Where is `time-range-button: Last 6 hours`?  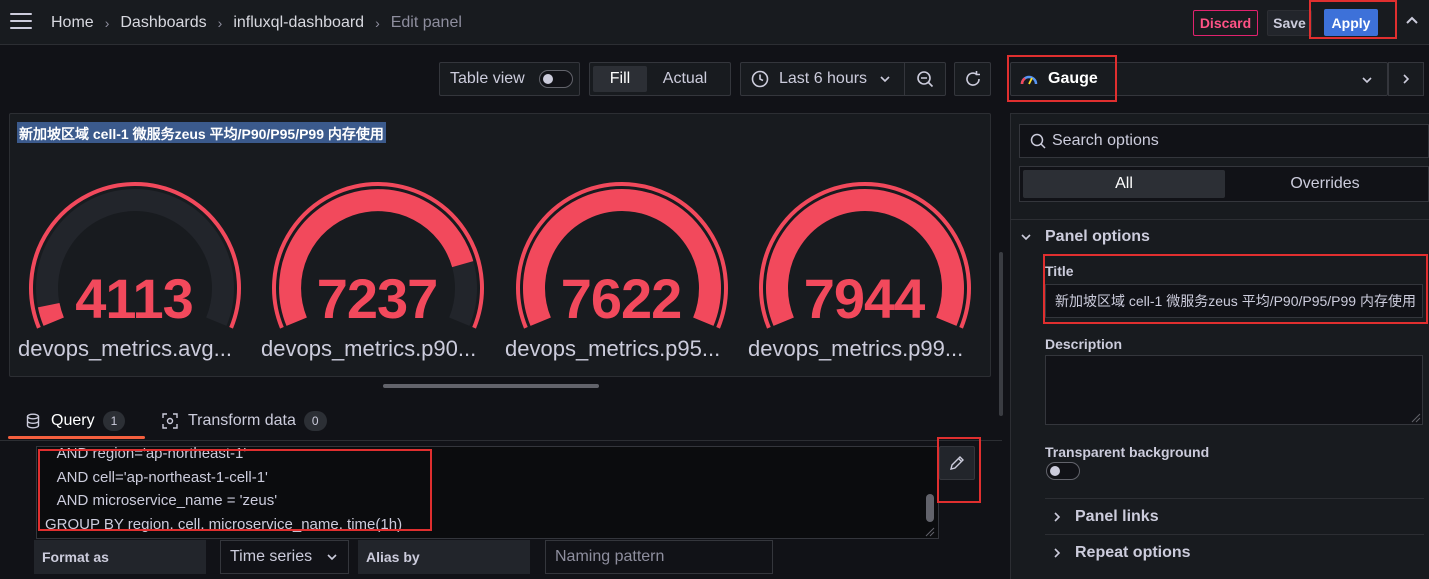
time-range-button: Last 6 hours is located at coordinates (823, 79).